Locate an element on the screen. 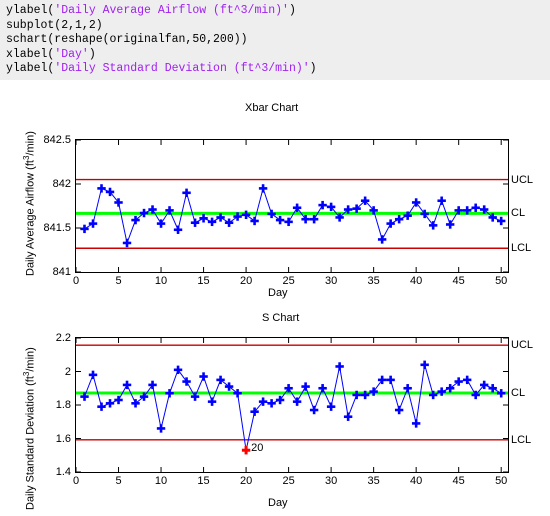  s-y-tick-label: 1.4 is located at coordinates (63, 472).